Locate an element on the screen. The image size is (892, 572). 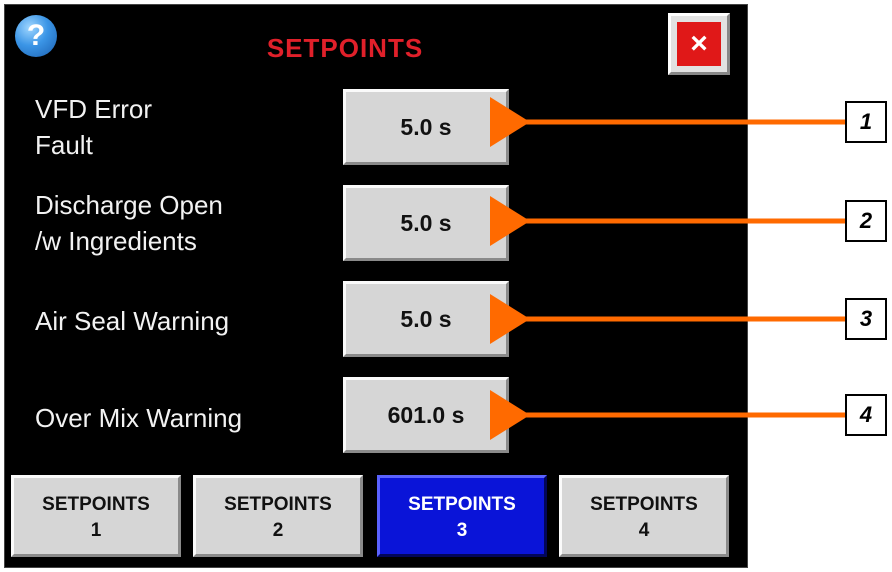
callout-label-1: 1 is located at coordinates (866, 122).